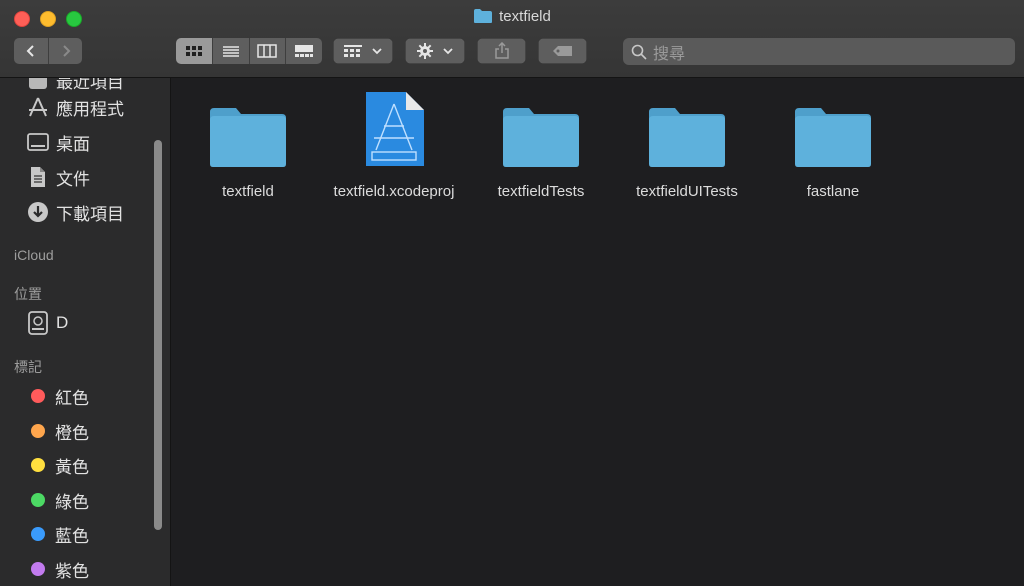 The height and width of the screenshot is (586, 1024). Describe the element at coordinates (72, 502) in the screenshot. I see `sidebar-item-label: 綠色` at that location.